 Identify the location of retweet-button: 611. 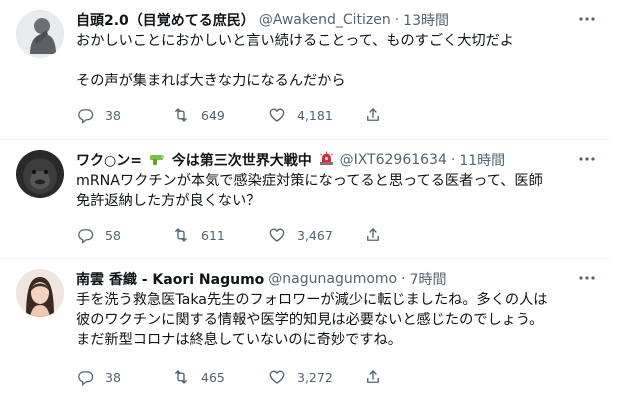
(220, 235).